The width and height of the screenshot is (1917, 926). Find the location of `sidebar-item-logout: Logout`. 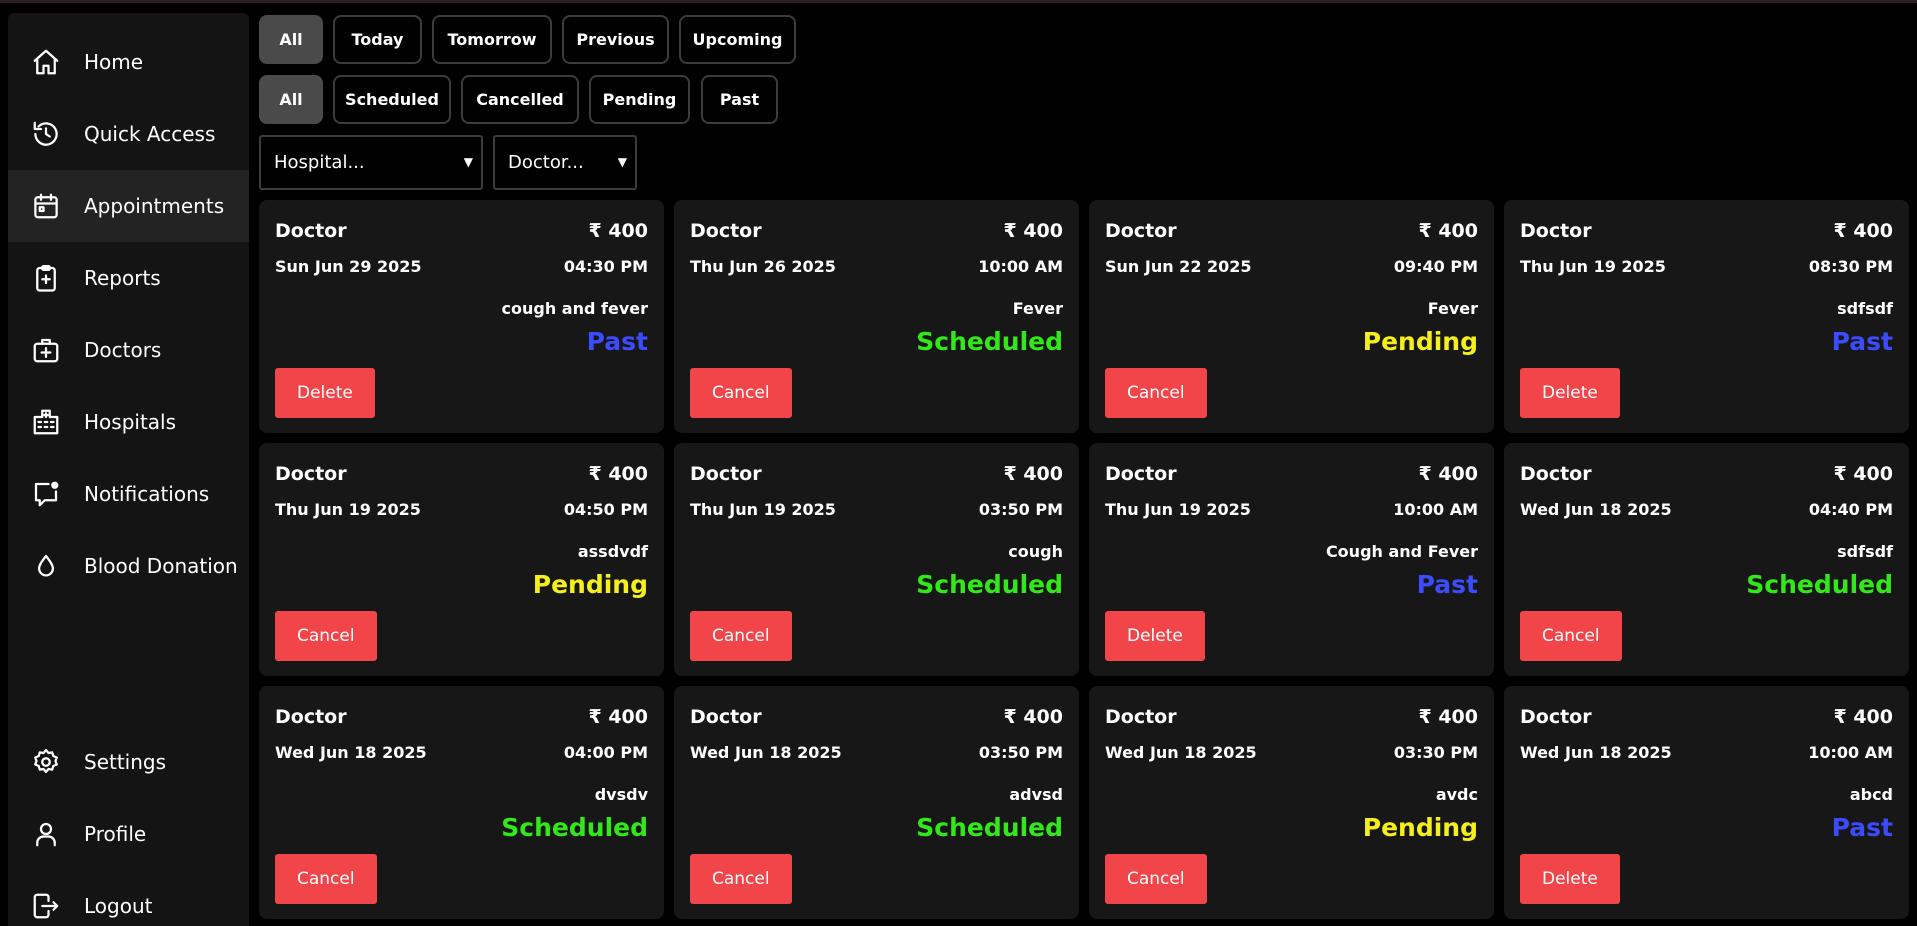

sidebar-item-logout: Logout is located at coordinates (128, 898).